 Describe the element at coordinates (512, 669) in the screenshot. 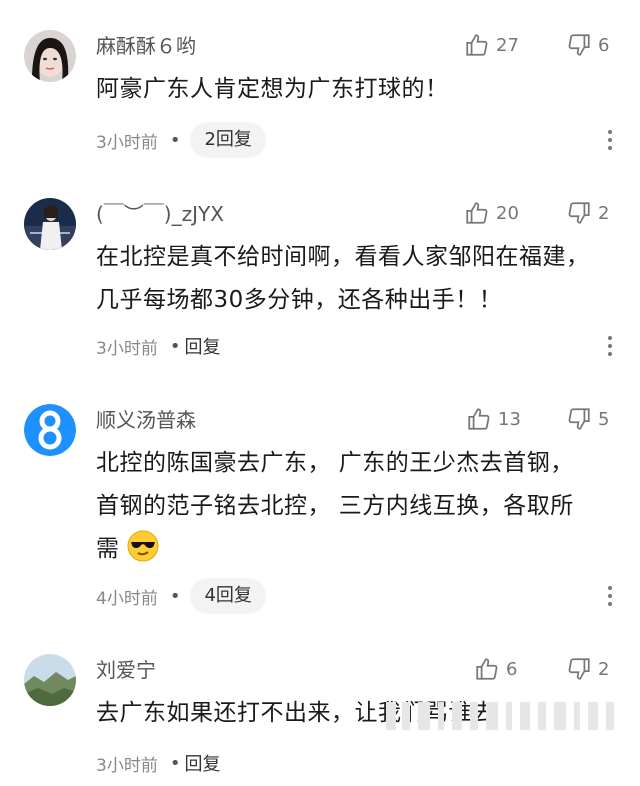

I see `like-count: 6` at that location.